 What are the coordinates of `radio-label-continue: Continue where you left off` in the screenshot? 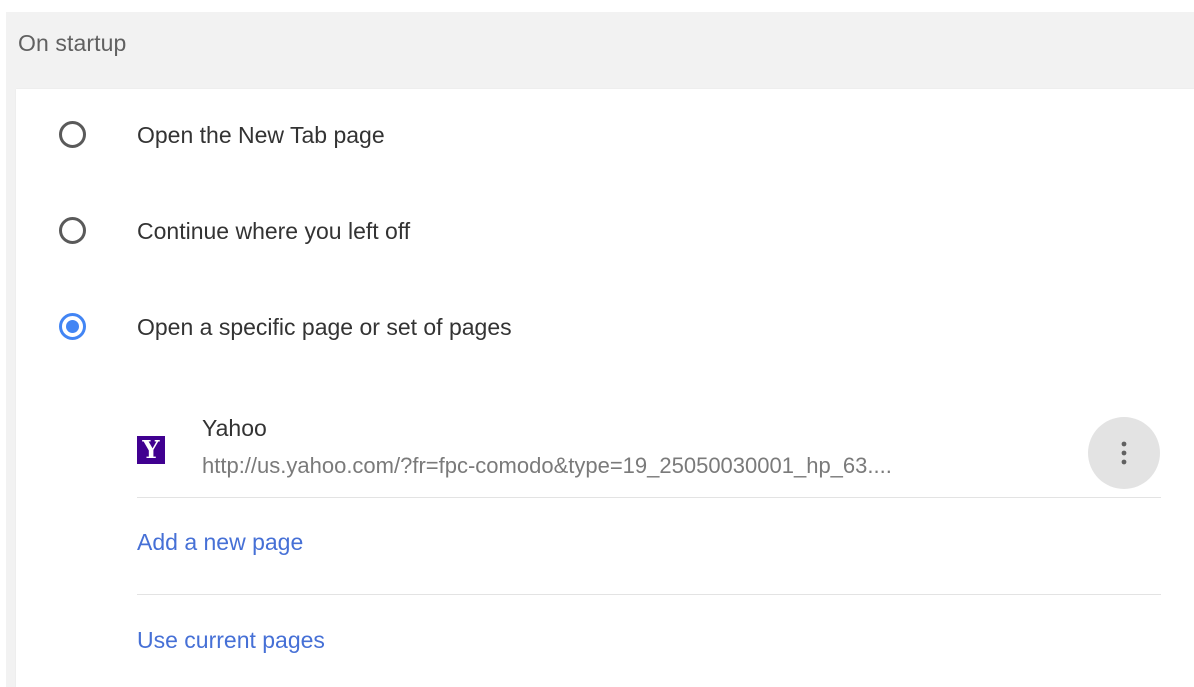 It's located at (274, 231).